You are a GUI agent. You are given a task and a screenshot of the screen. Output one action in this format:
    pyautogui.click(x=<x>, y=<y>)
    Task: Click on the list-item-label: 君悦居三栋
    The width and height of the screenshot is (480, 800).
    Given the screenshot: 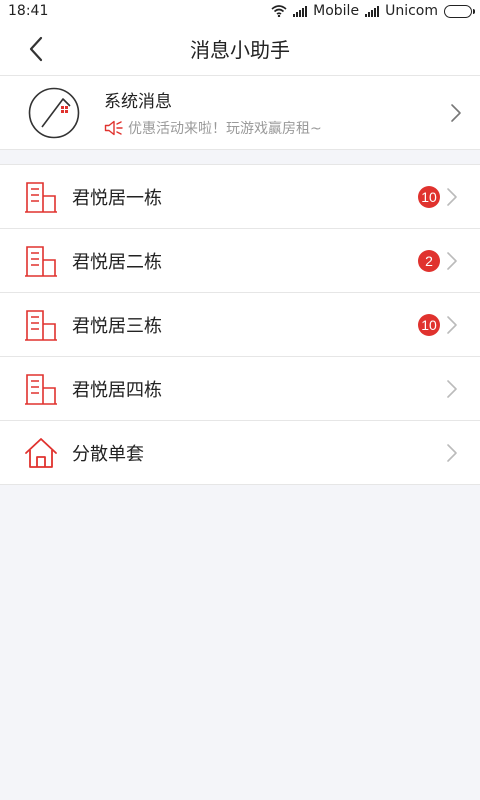 What is the action you would take?
    pyautogui.click(x=117, y=326)
    